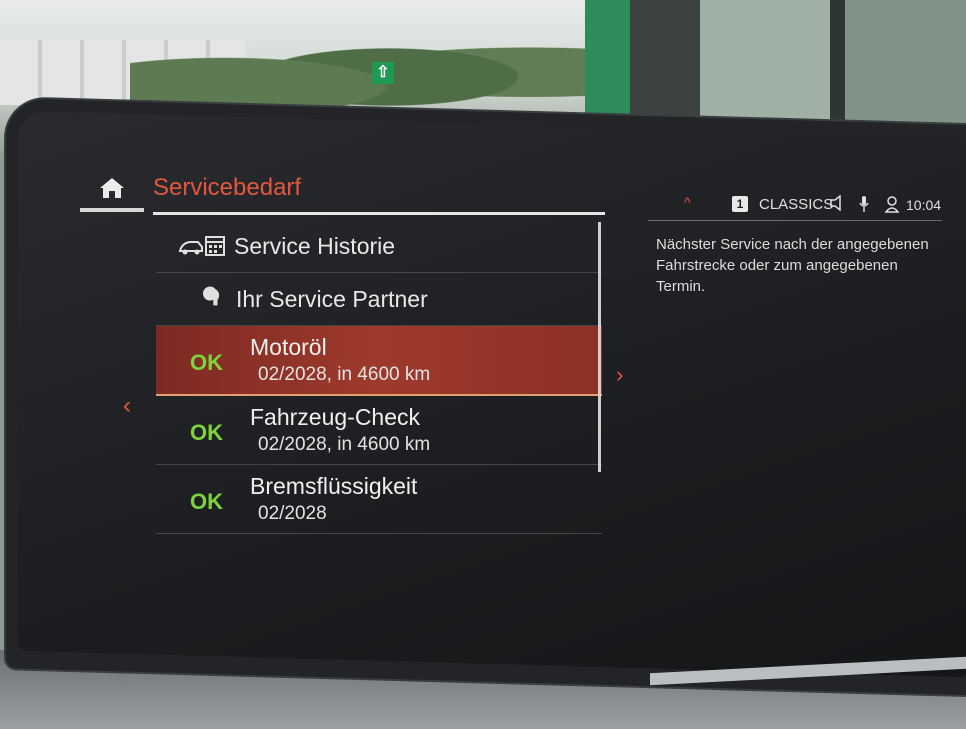 This screenshot has height=729, width=966. What do you see at coordinates (201, 246) in the screenshot?
I see `car-calendar-icon` at bounding box center [201, 246].